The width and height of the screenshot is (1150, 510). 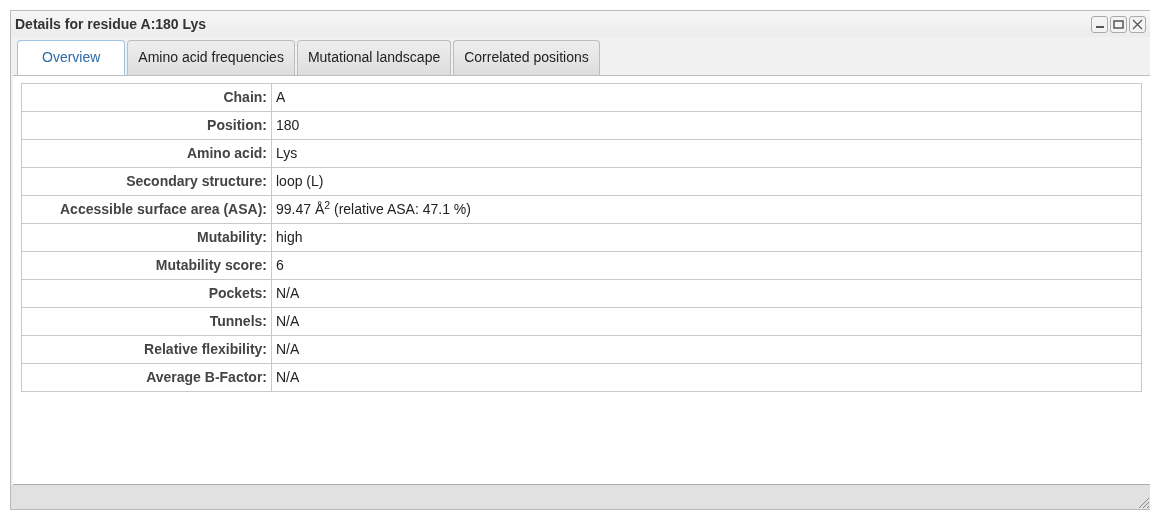 What do you see at coordinates (706, 181) in the screenshot?
I see `field-value: loop (L)` at bounding box center [706, 181].